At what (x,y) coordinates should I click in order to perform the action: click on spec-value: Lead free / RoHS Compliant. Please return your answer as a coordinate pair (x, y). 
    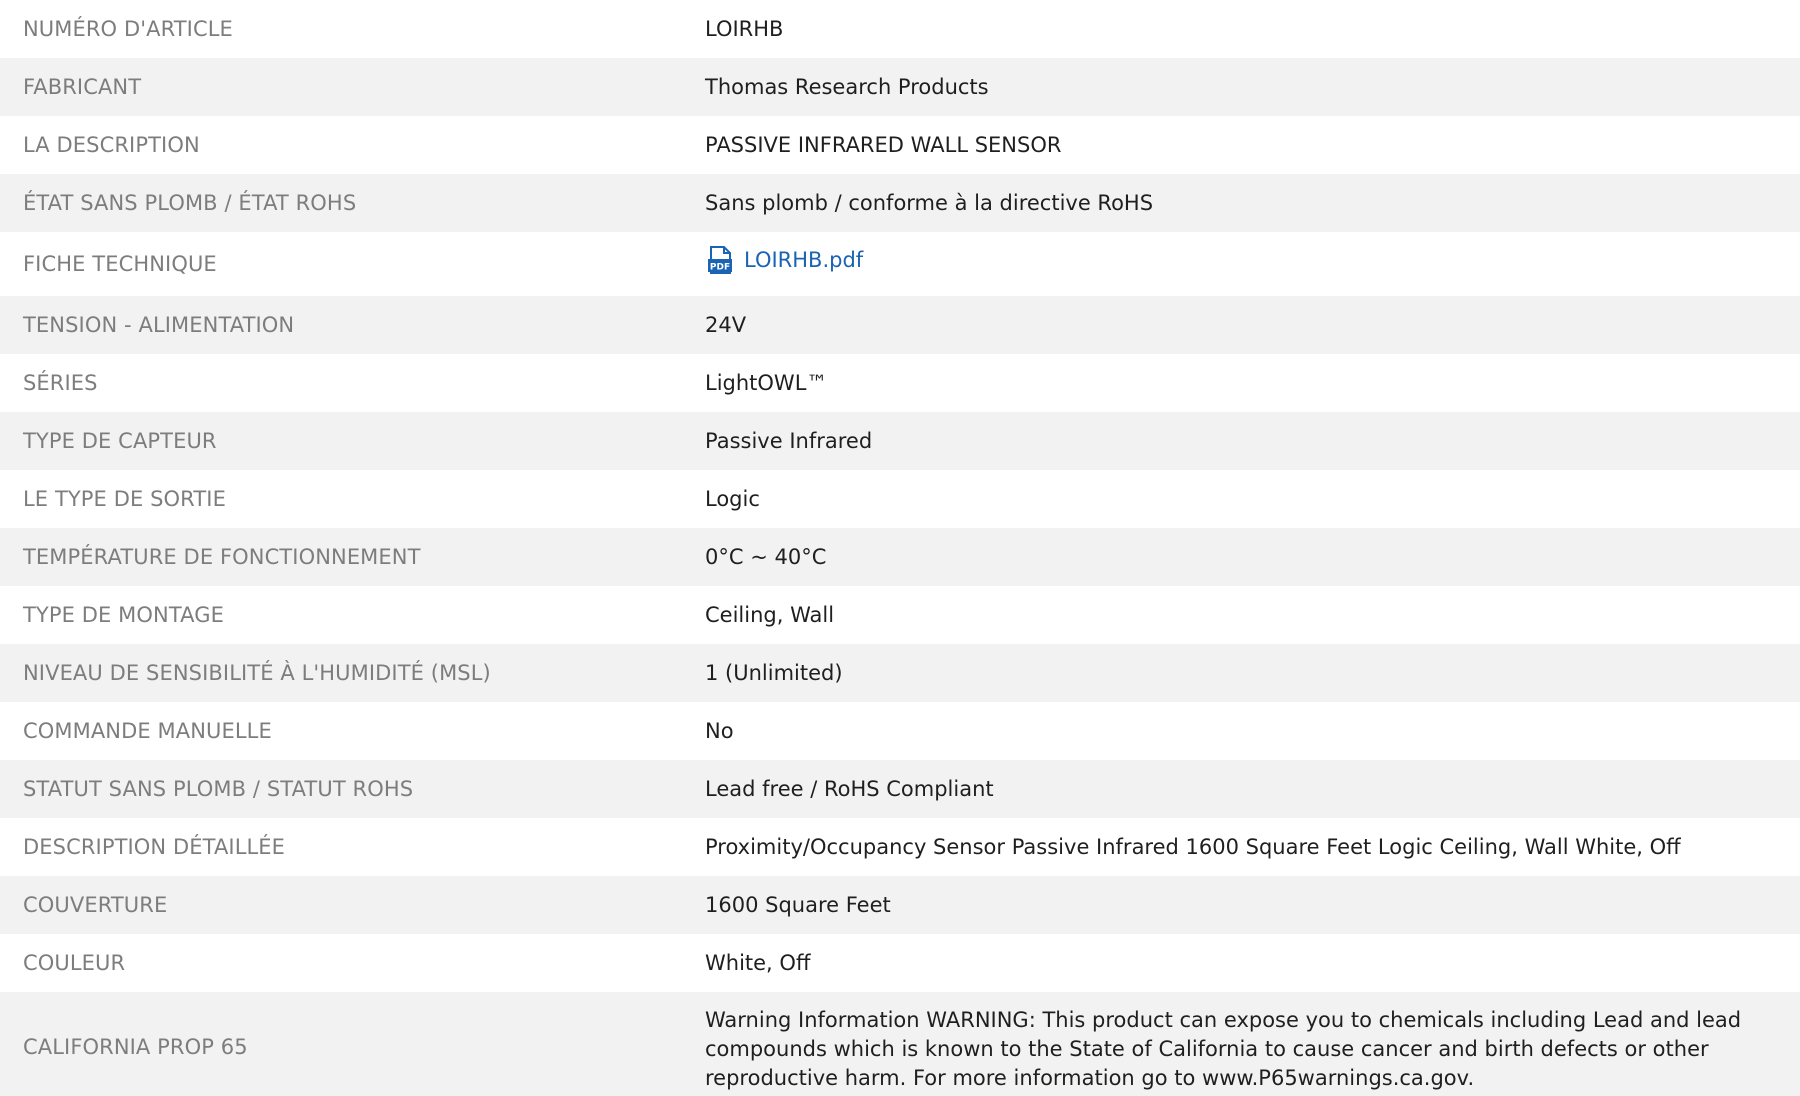
    Looking at the image, I should click on (849, 788).